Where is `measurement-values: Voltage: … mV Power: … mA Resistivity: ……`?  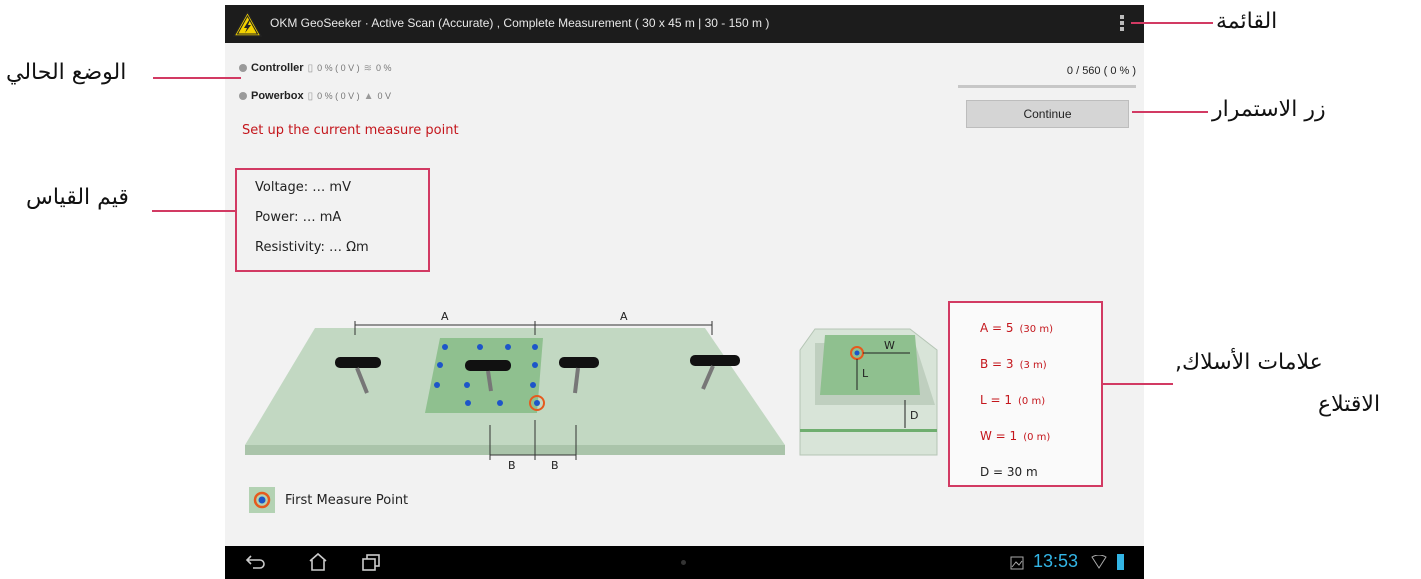
measurement-values: Voltage: … mV Power: … mA Resistivity: …… is located at coordinates (332, 220).